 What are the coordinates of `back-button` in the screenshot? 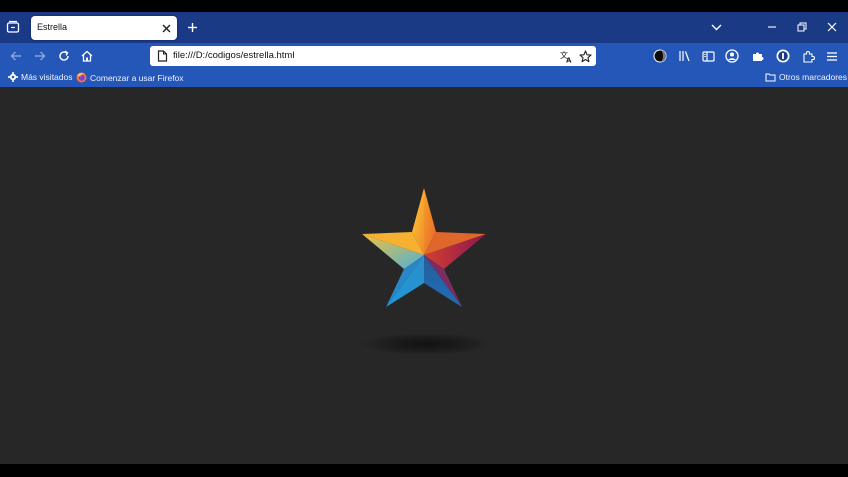 It's located at (16, 56).